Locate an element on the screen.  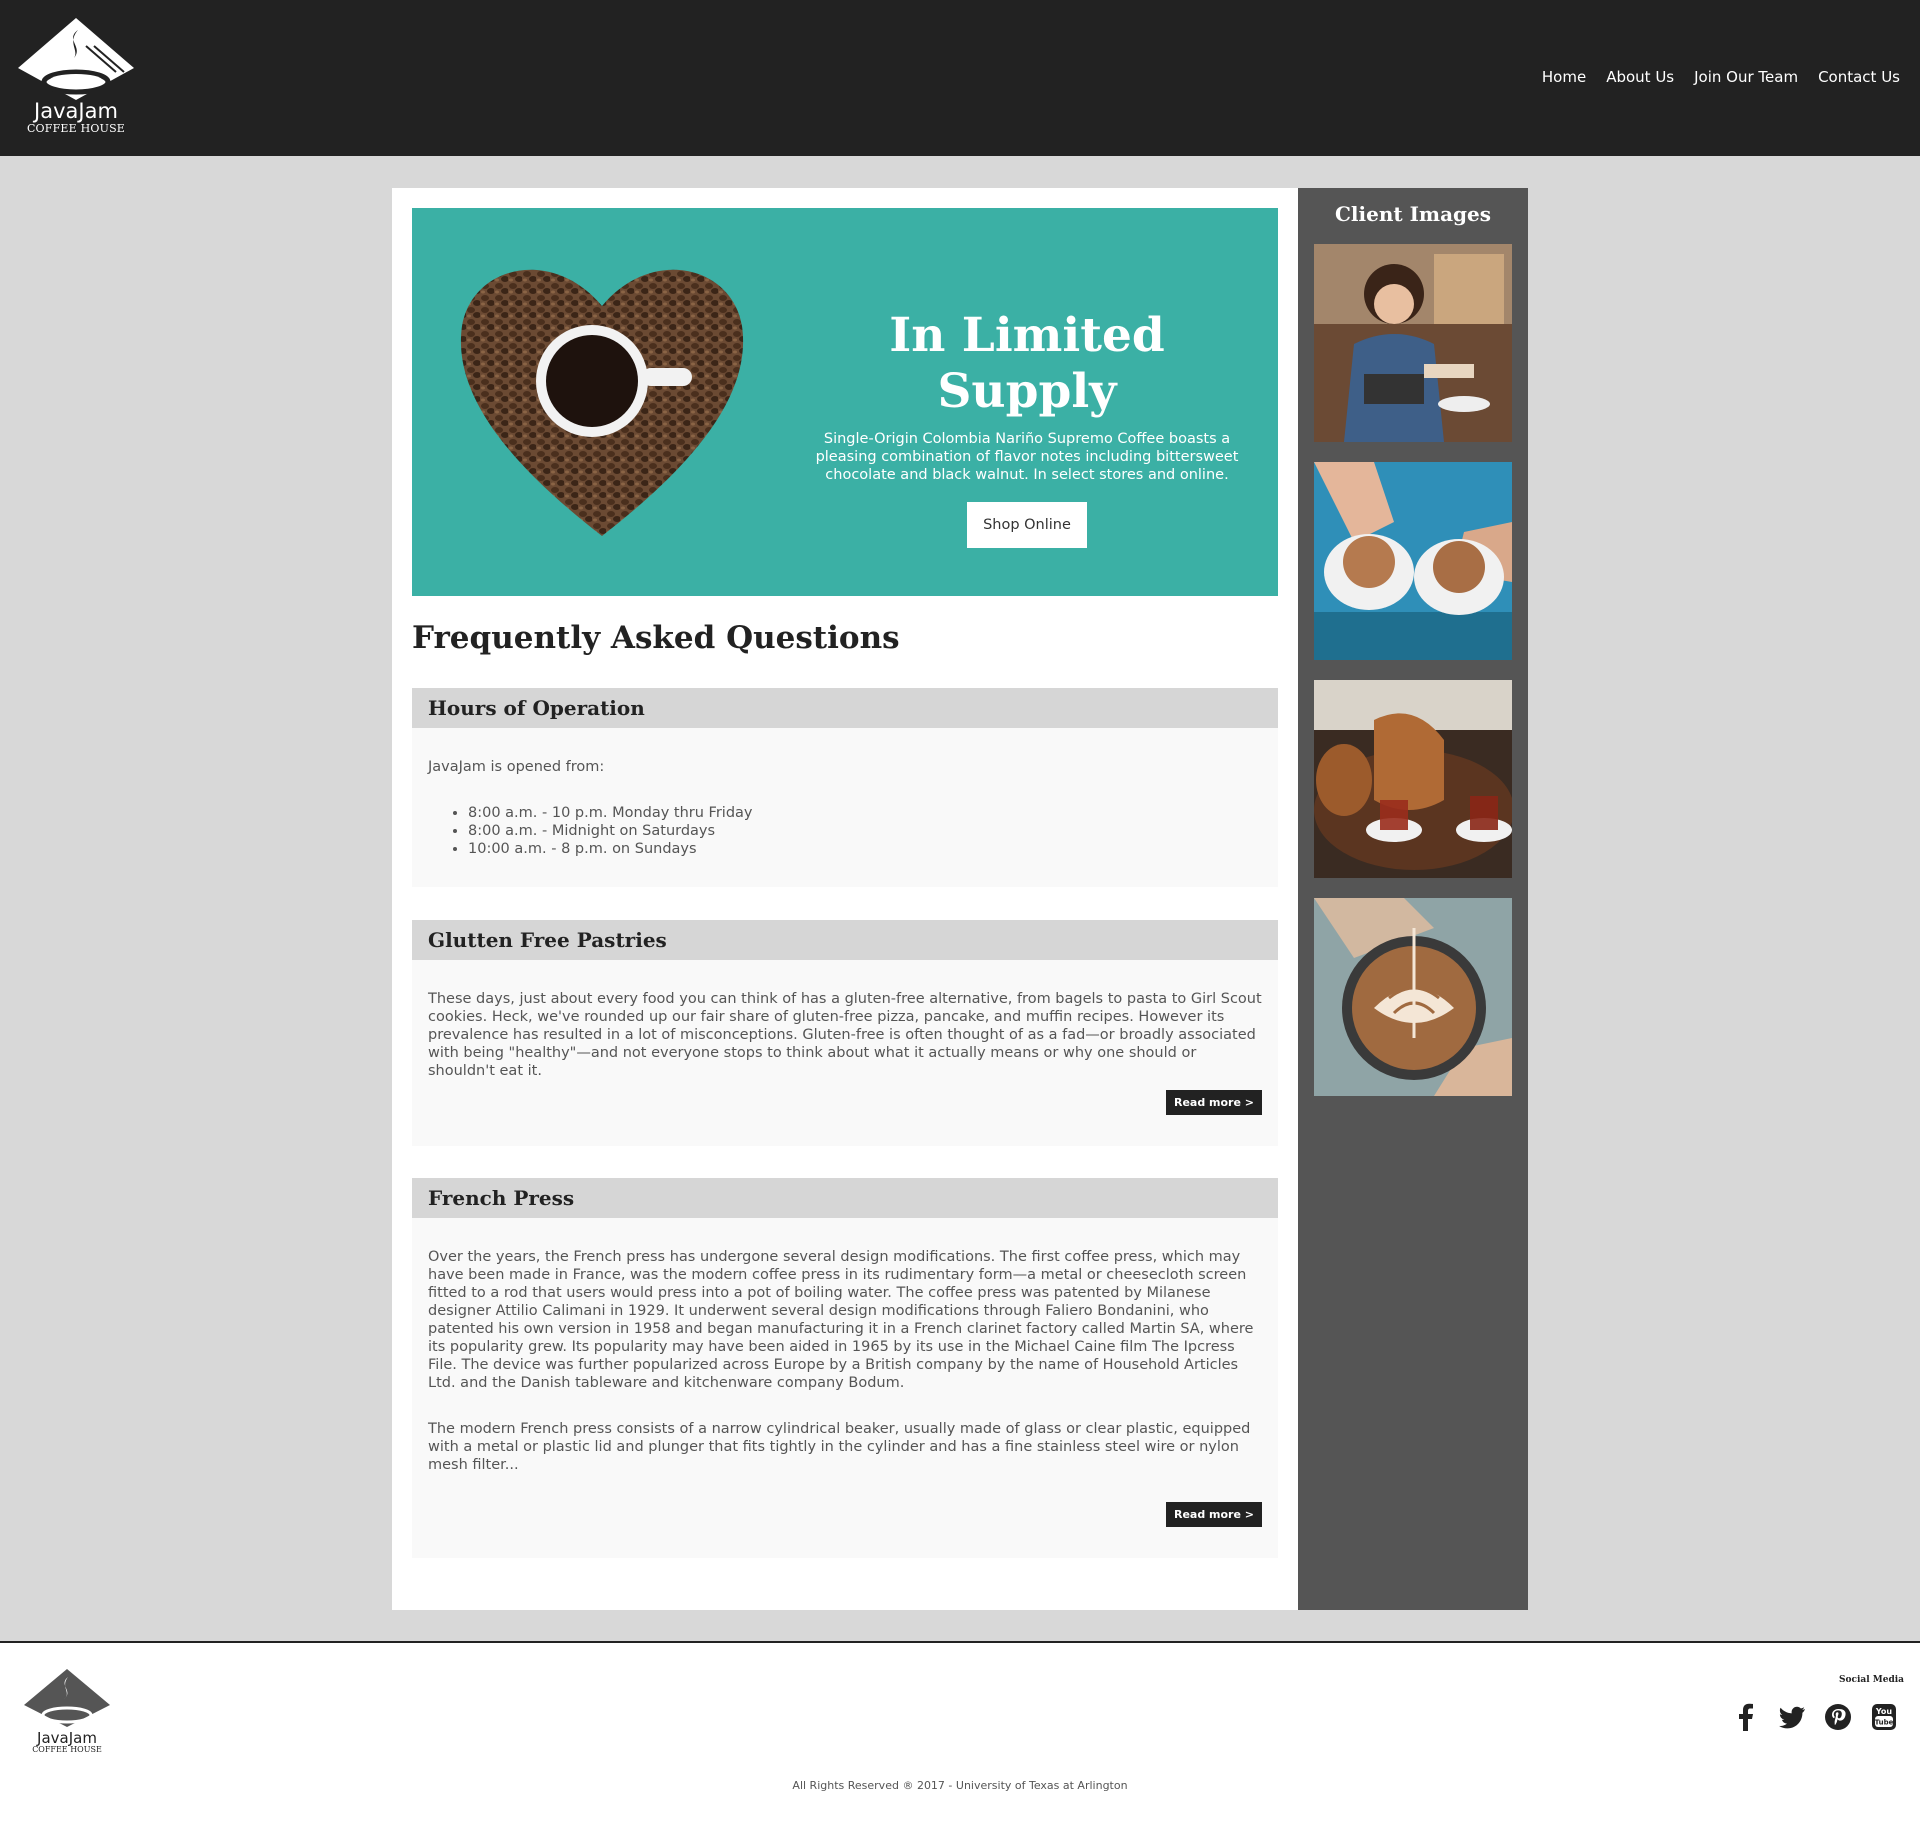
youtube-icon: You Tube is located at coordinates (1884, 1717).